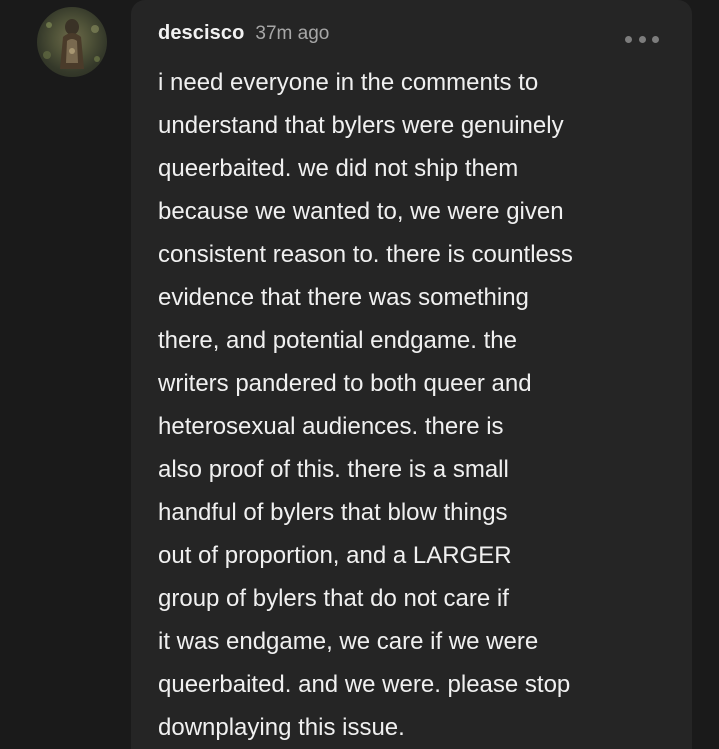  What do you see at coordinates (348, 82) in the screenshot?
I see `comment-line: i need everyone in the comments to` at bounding box center [348, 82].